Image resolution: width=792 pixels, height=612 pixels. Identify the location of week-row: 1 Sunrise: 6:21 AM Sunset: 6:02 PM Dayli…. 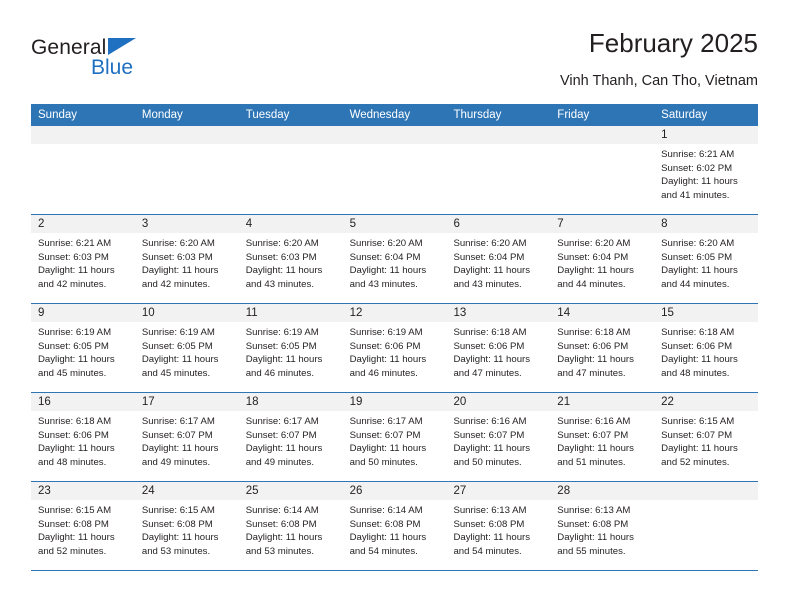
(395, 170).